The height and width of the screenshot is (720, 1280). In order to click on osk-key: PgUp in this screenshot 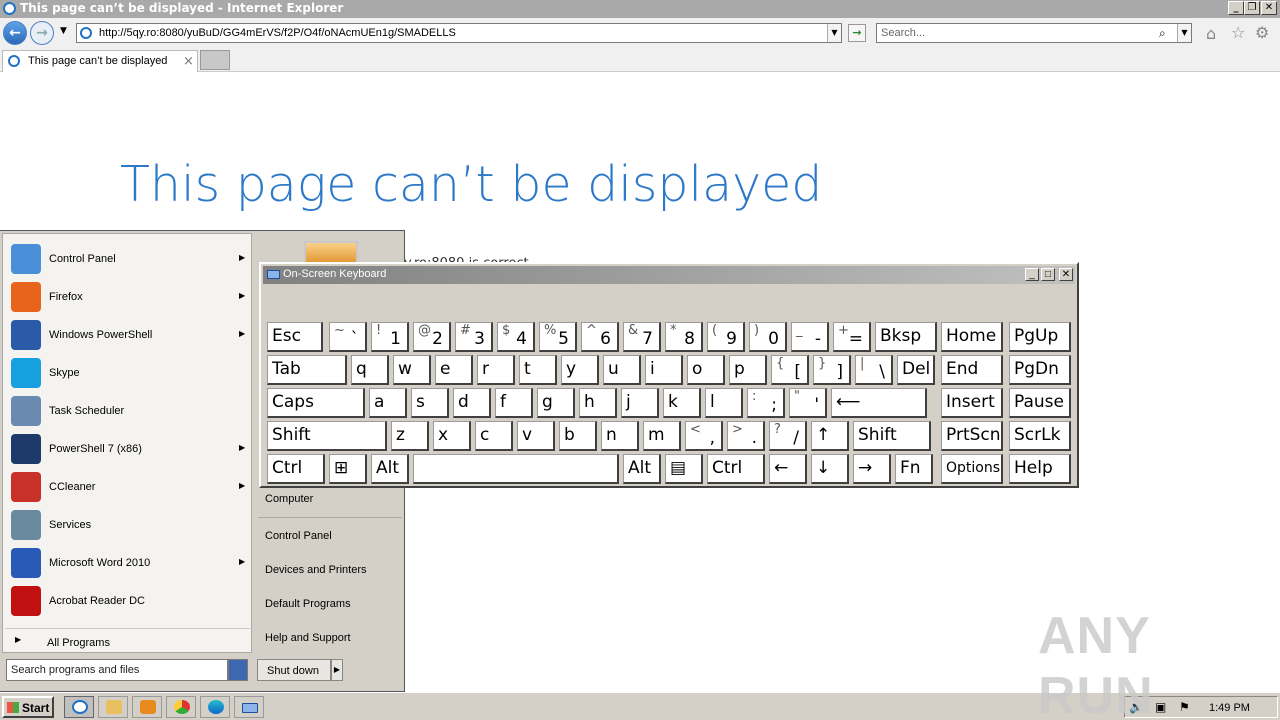, I will do `click(1040, 337)`.